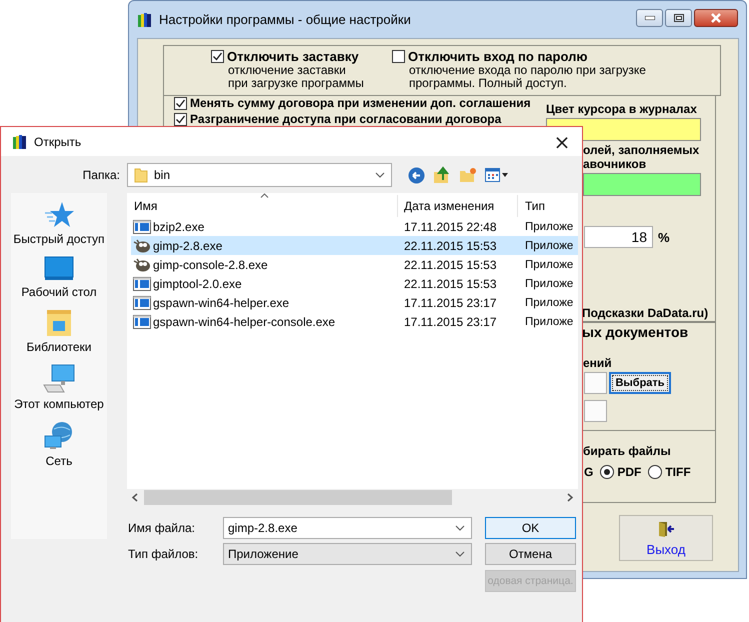 This screenshot has width=749, height=622. Describe the element at coordinates (210, 265) in the screenshot. I see `file-name: gimp-console-2.8.exe` at that location.